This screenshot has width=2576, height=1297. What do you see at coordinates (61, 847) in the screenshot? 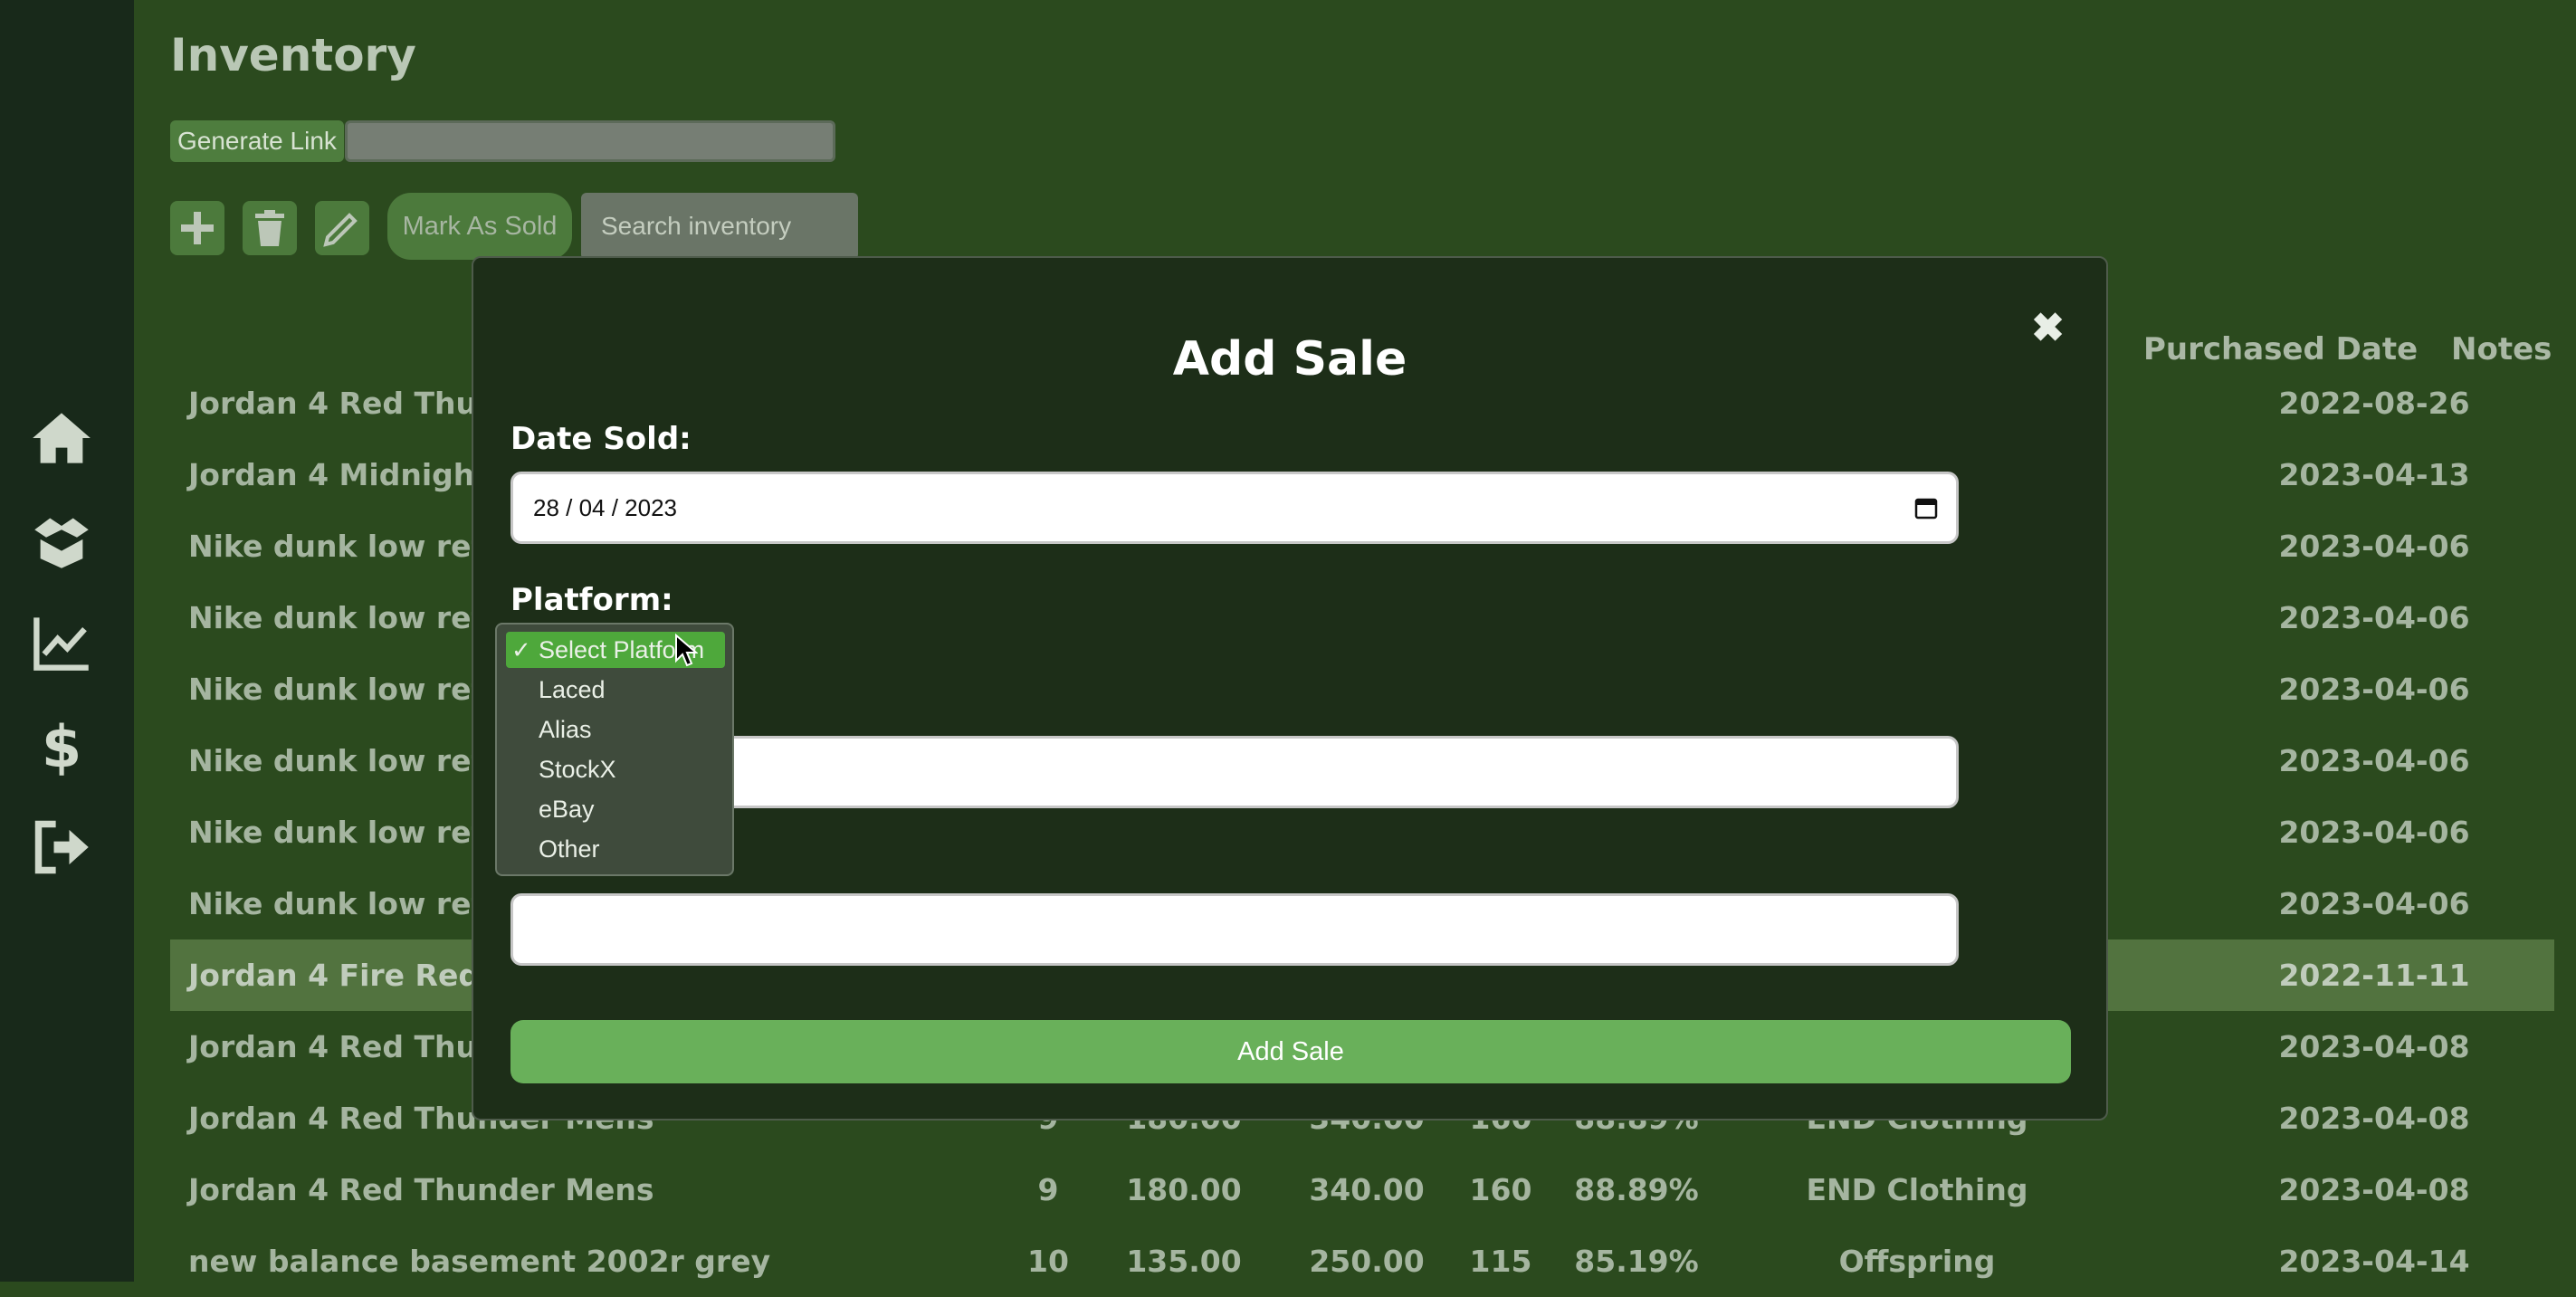
I see `logout-icon` at bounding box center [61, 847].